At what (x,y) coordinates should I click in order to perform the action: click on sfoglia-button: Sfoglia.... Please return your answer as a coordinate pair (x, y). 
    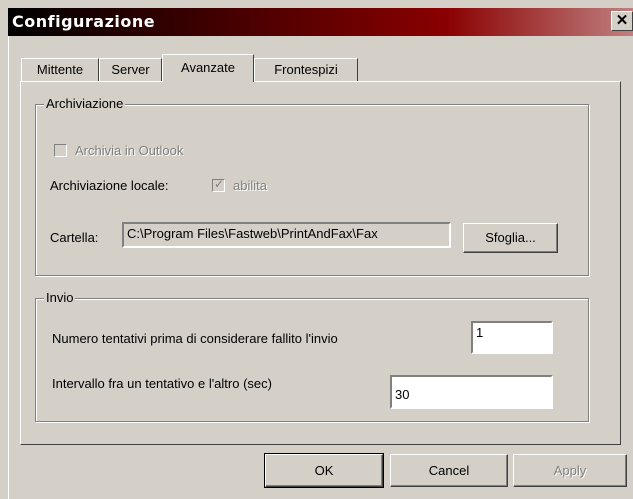
    Looking at the image, I should click on (510, 238).